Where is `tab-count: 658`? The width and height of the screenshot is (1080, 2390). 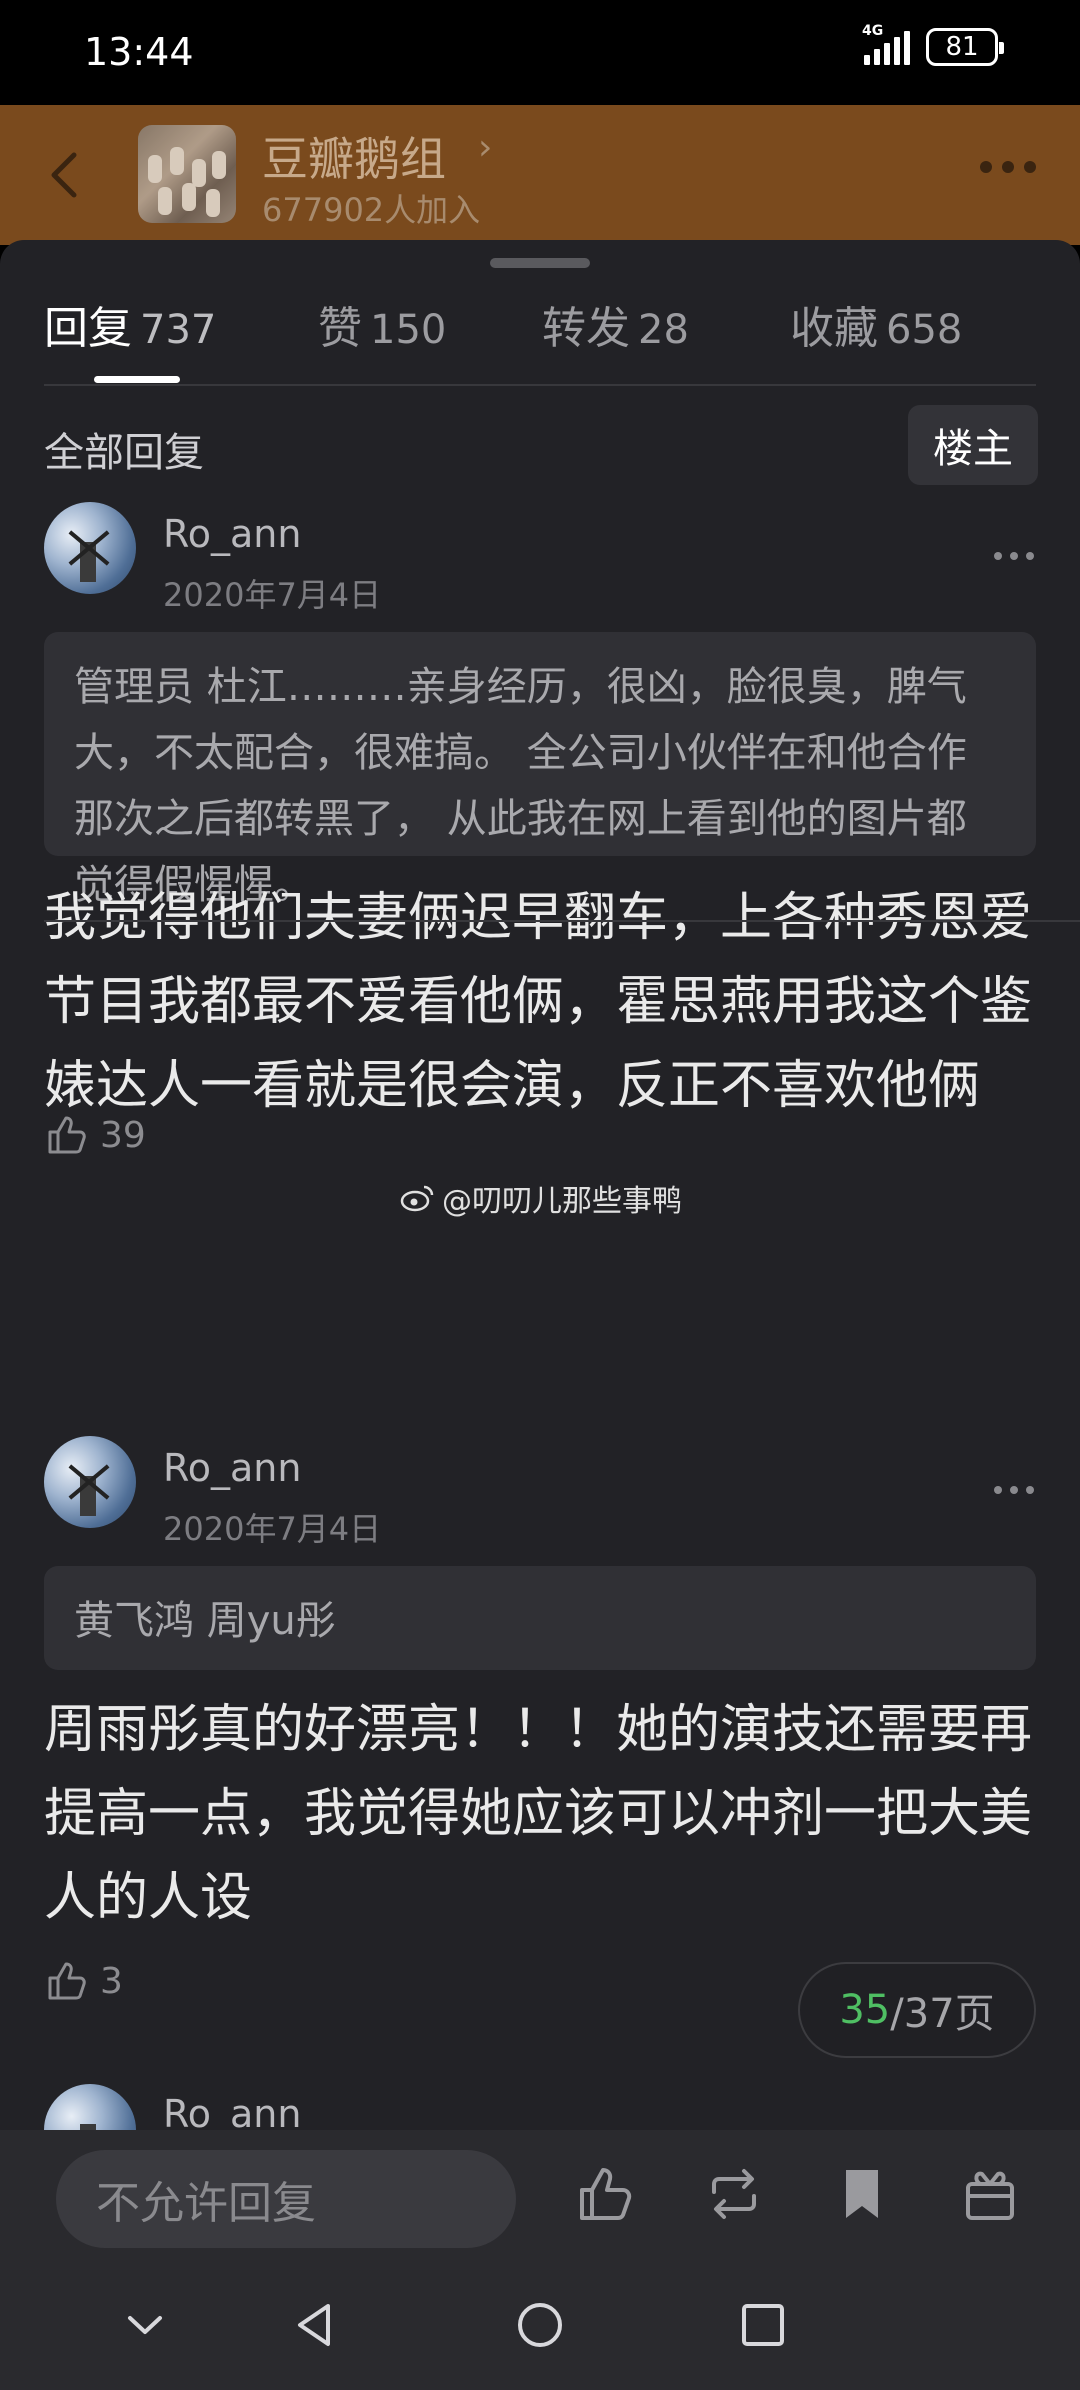
tab-count: 658 is located at coordinates (924, 330).